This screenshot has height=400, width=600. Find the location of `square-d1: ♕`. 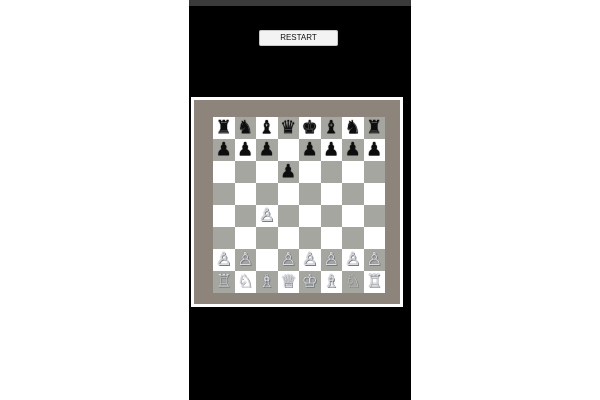

square-d1: ♕ is located at coordinates (288, 282).